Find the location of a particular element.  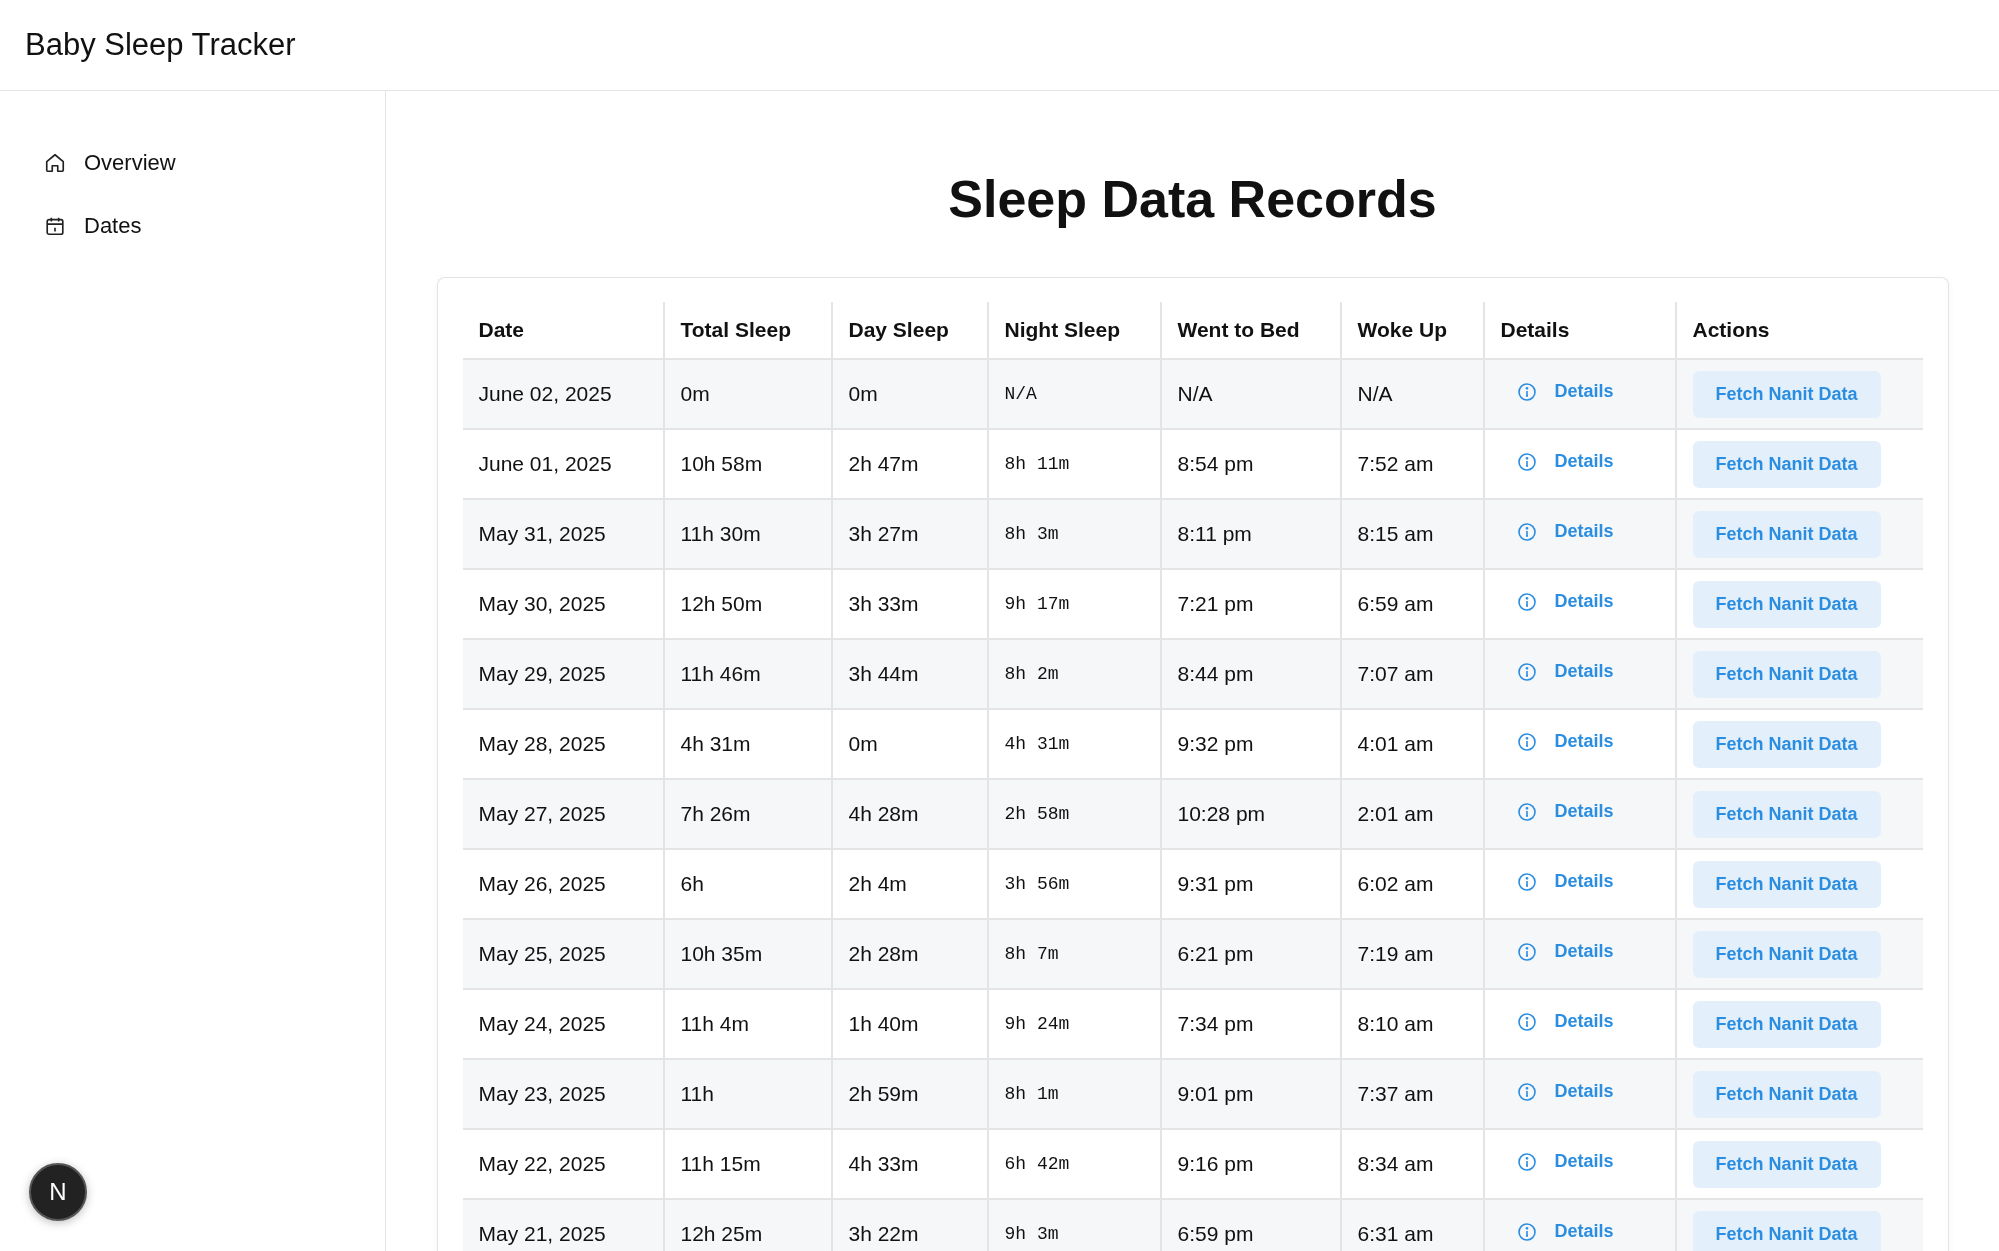

table-cell: 11h 30m is located at coordinates (747, 534).